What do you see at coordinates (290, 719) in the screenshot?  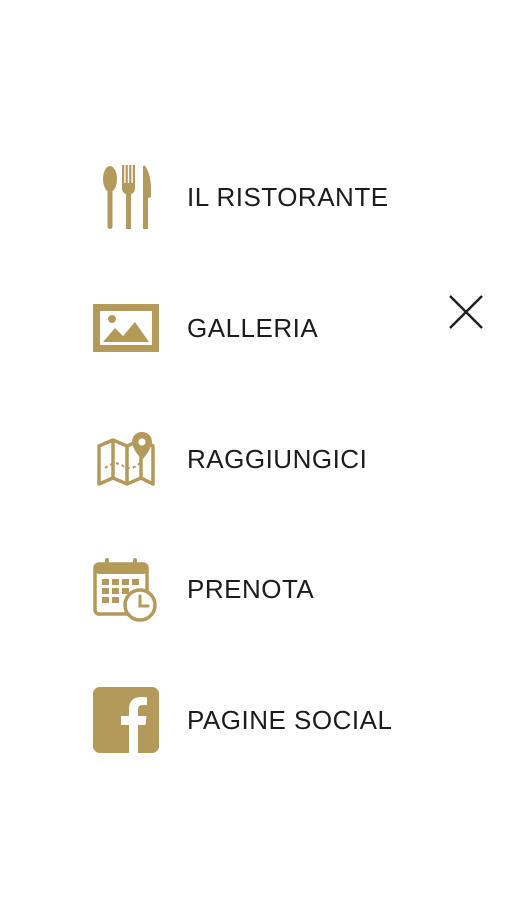 I see `menu-item-label: PAGINE SOCIAL` at bounding box center [290, 719].